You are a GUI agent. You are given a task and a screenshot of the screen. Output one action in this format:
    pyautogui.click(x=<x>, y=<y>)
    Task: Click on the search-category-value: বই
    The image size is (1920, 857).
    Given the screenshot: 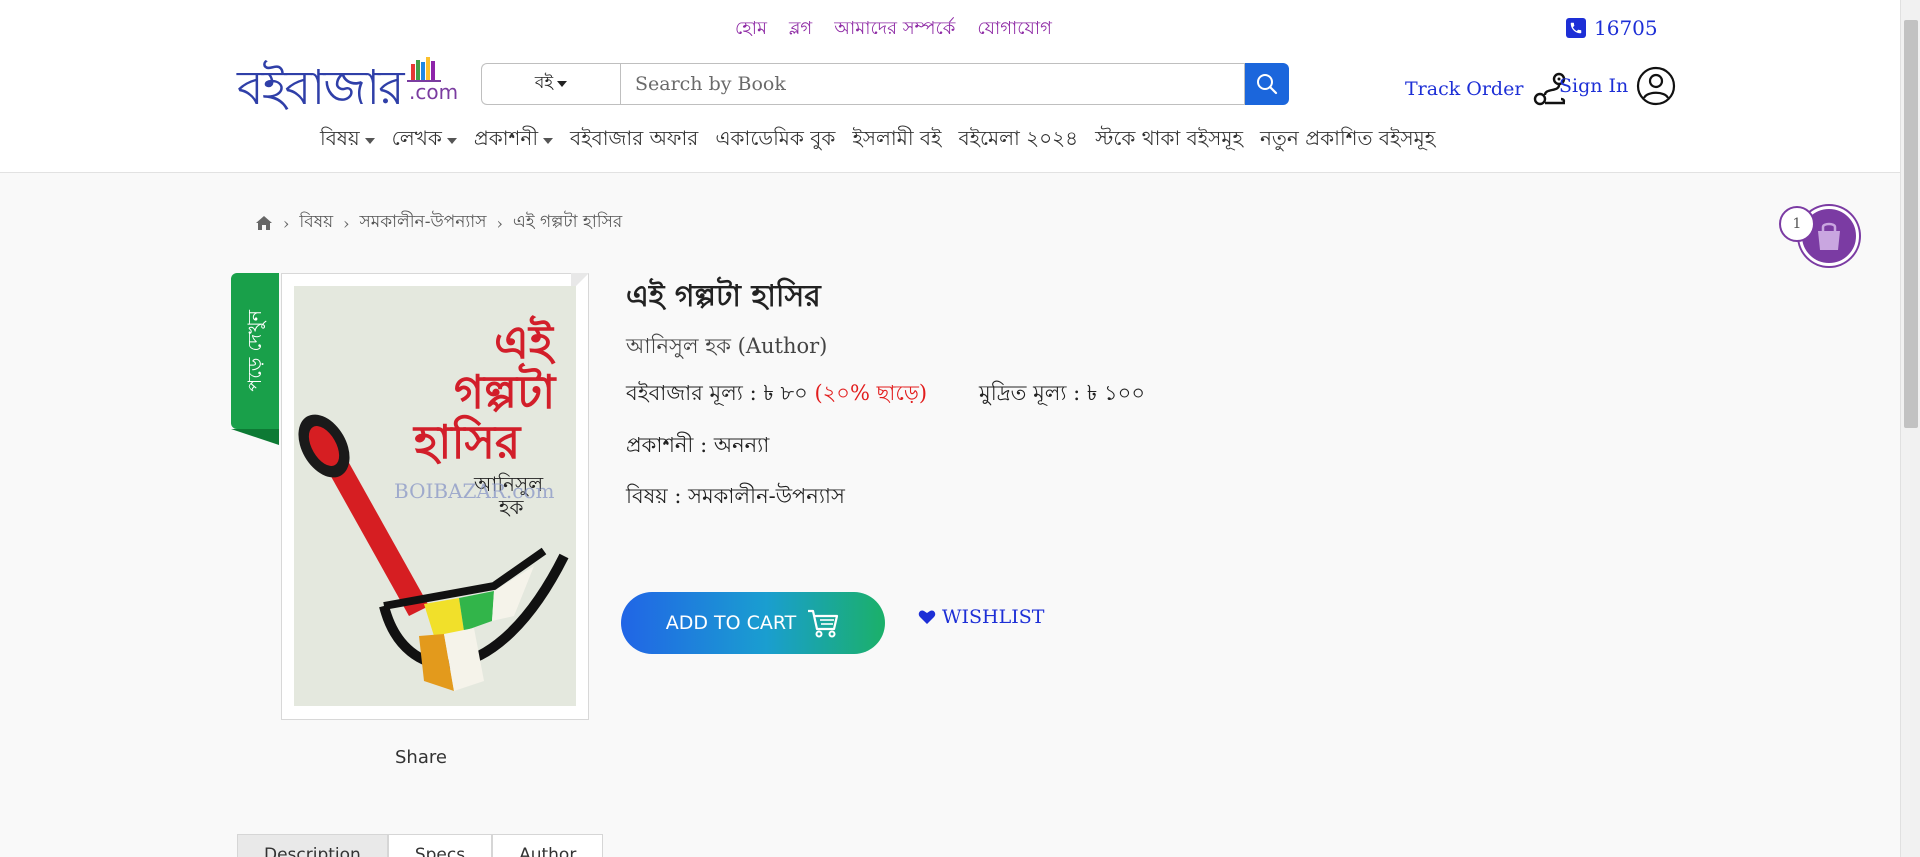 What is the action you would take?
    pyautogui.click(x=544, y=83)
    